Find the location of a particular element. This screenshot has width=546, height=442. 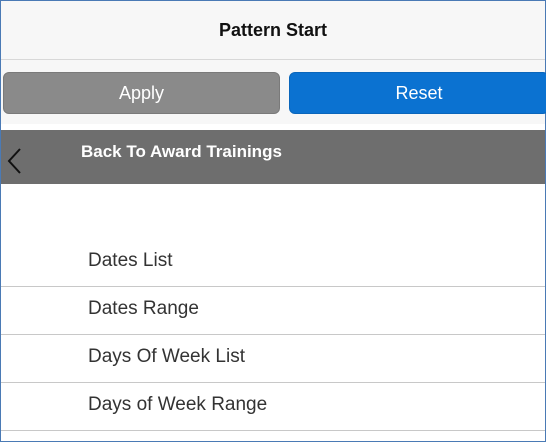

list-item-label: Dates Range is located at coordinates (143, 308).